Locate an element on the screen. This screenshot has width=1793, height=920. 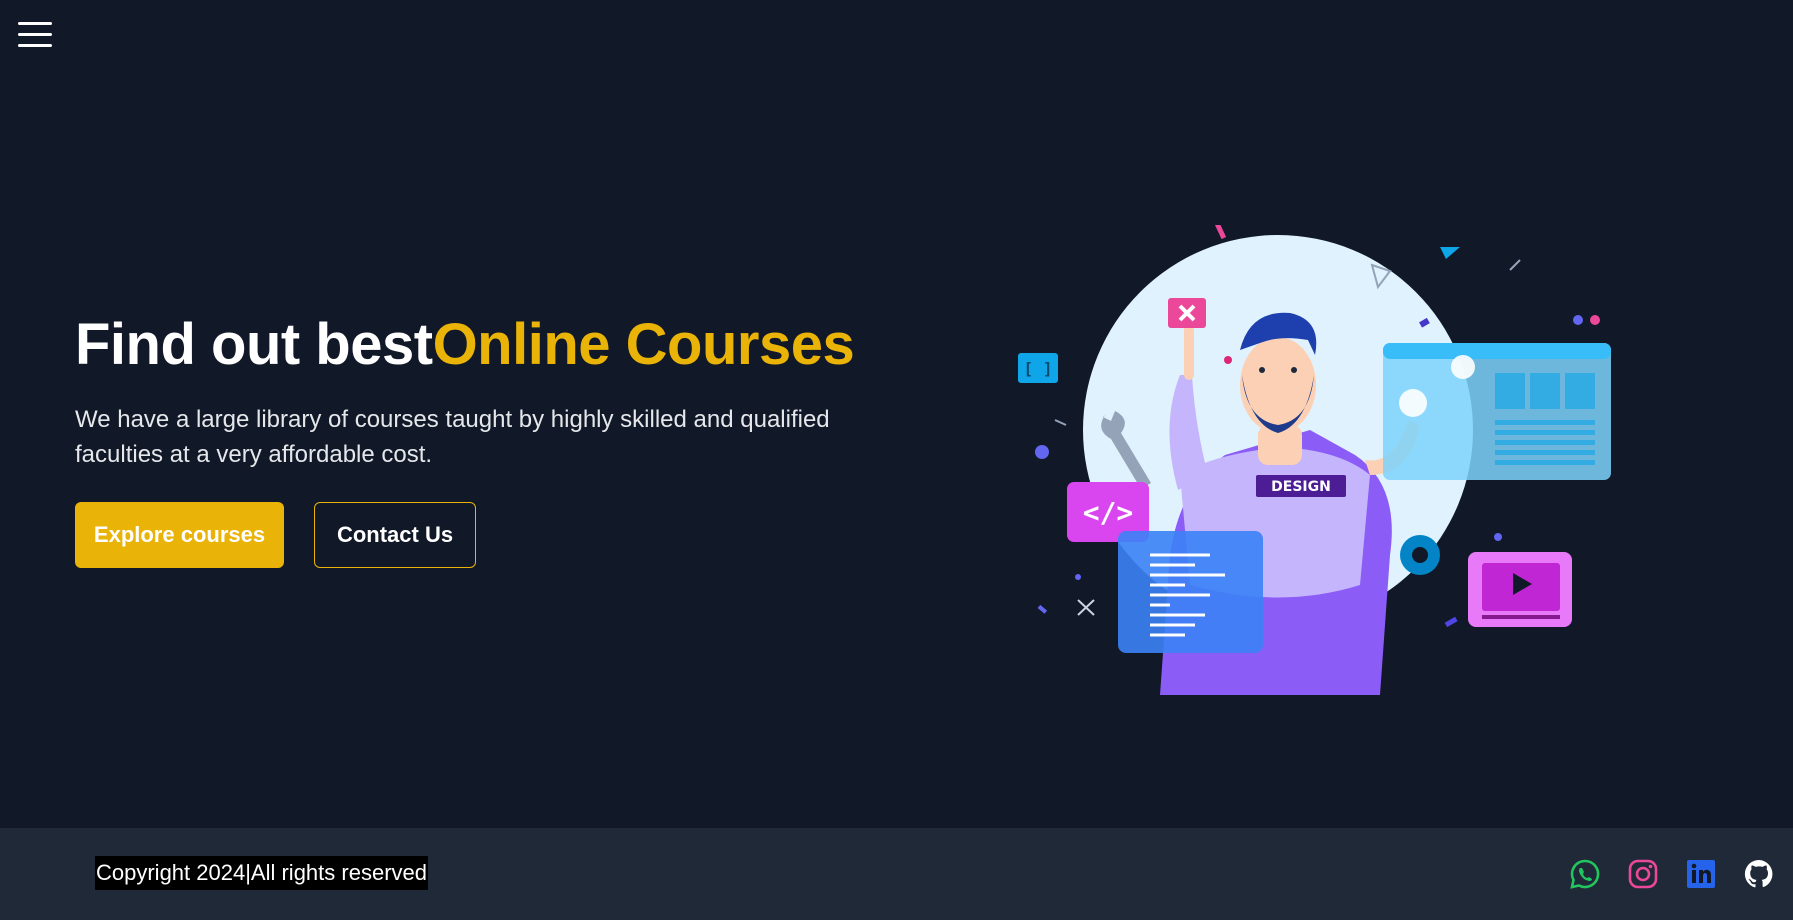
site-footer: Copyright 2024|All rights reserved is located at coordinates (896, 874).